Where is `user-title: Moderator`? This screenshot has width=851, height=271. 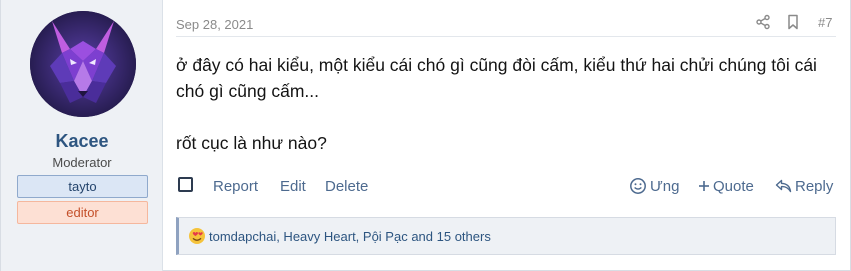
user-title: Moderator is located at coordinates (82, 162).